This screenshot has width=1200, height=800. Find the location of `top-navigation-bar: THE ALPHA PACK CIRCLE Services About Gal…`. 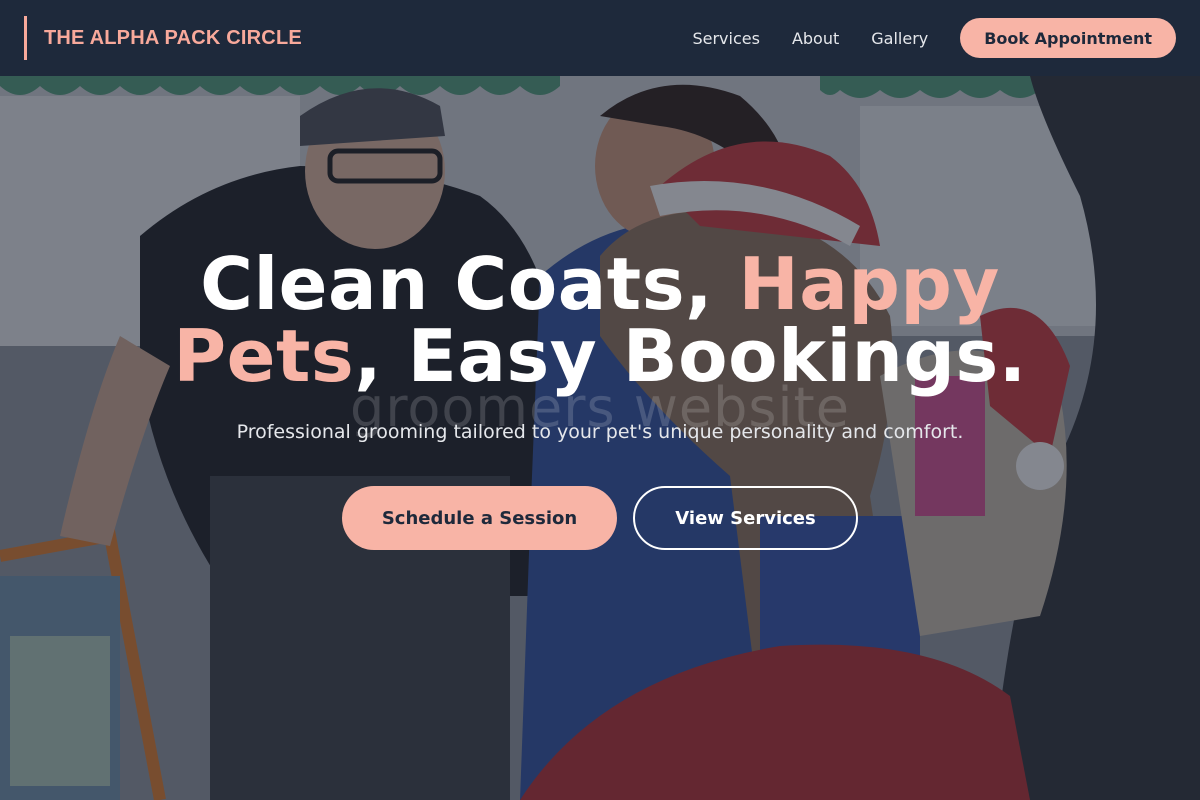

top-navigation-bar: THE ALPHA PACK CIRCLE Services About Gal… is located at coordinates (600, 38).